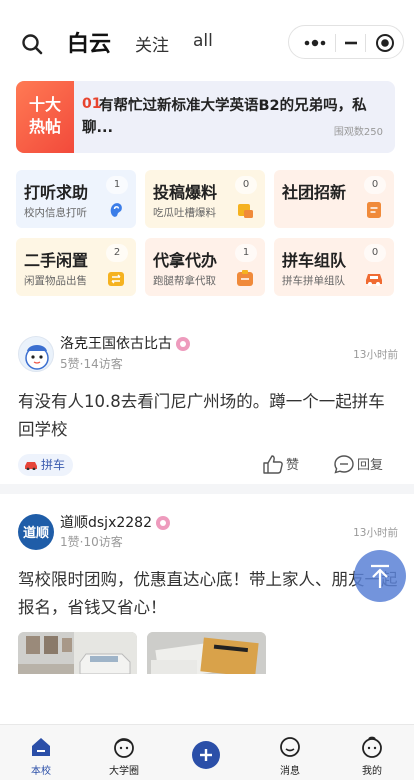  Describe the element at coordinates (116, 344) in the screenshot. I see `author-name: 洛克王国依古比古` at that location.